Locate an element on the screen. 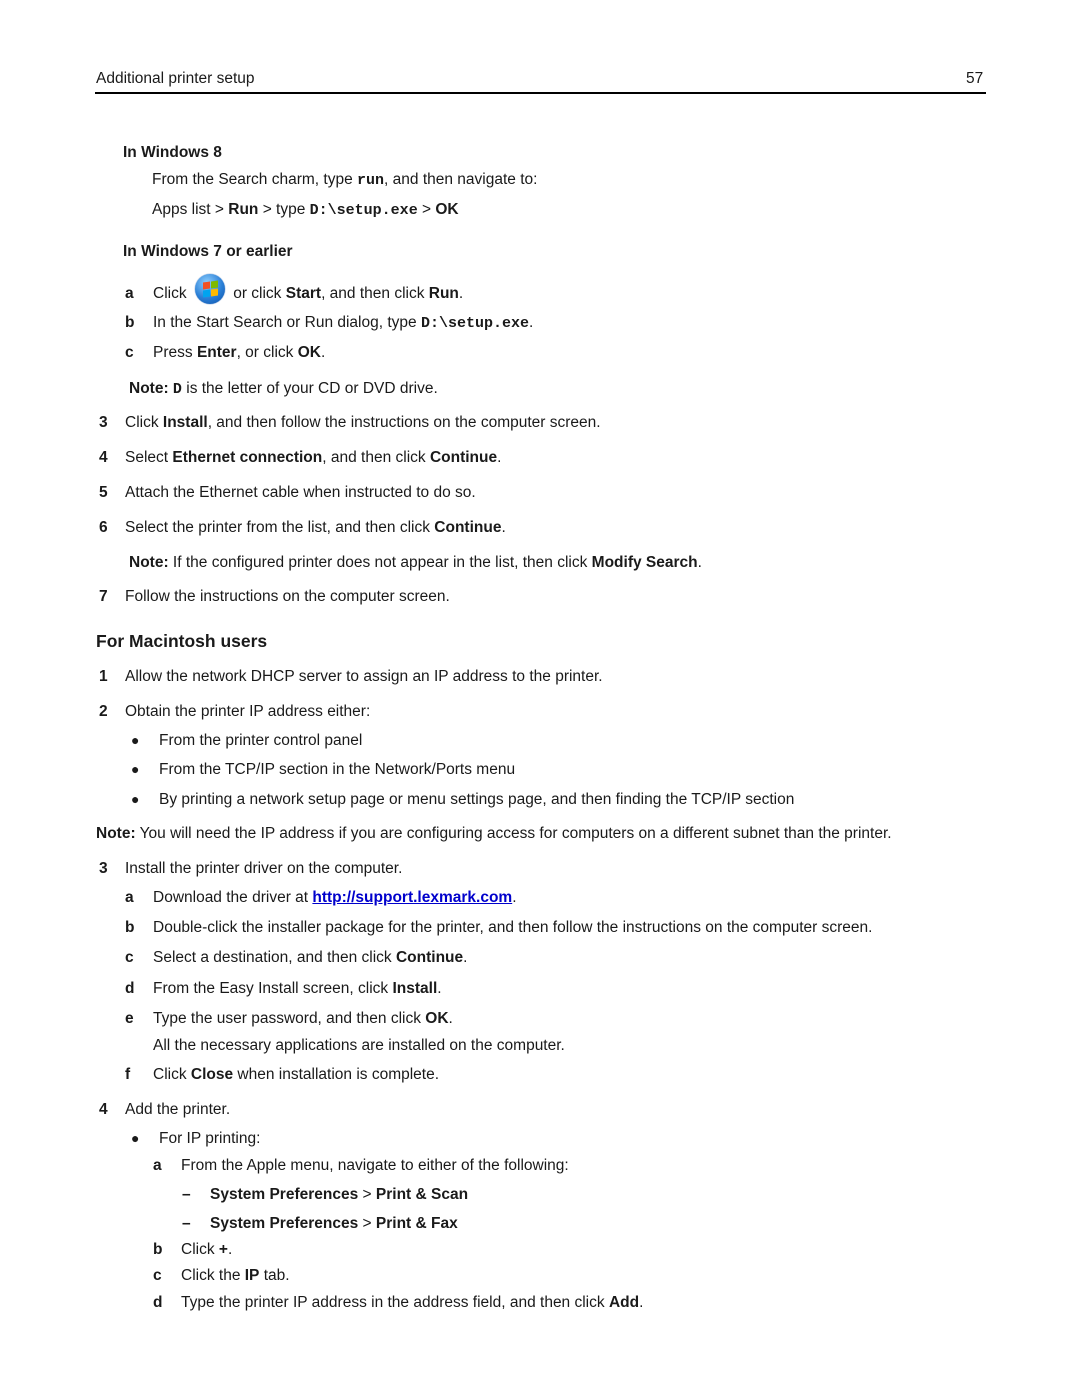  dash-icon: – is located at coordinates (186, 1194).